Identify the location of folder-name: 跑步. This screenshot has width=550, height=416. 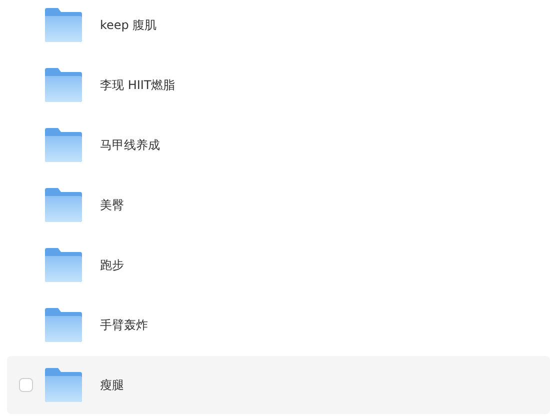
(112, 265).